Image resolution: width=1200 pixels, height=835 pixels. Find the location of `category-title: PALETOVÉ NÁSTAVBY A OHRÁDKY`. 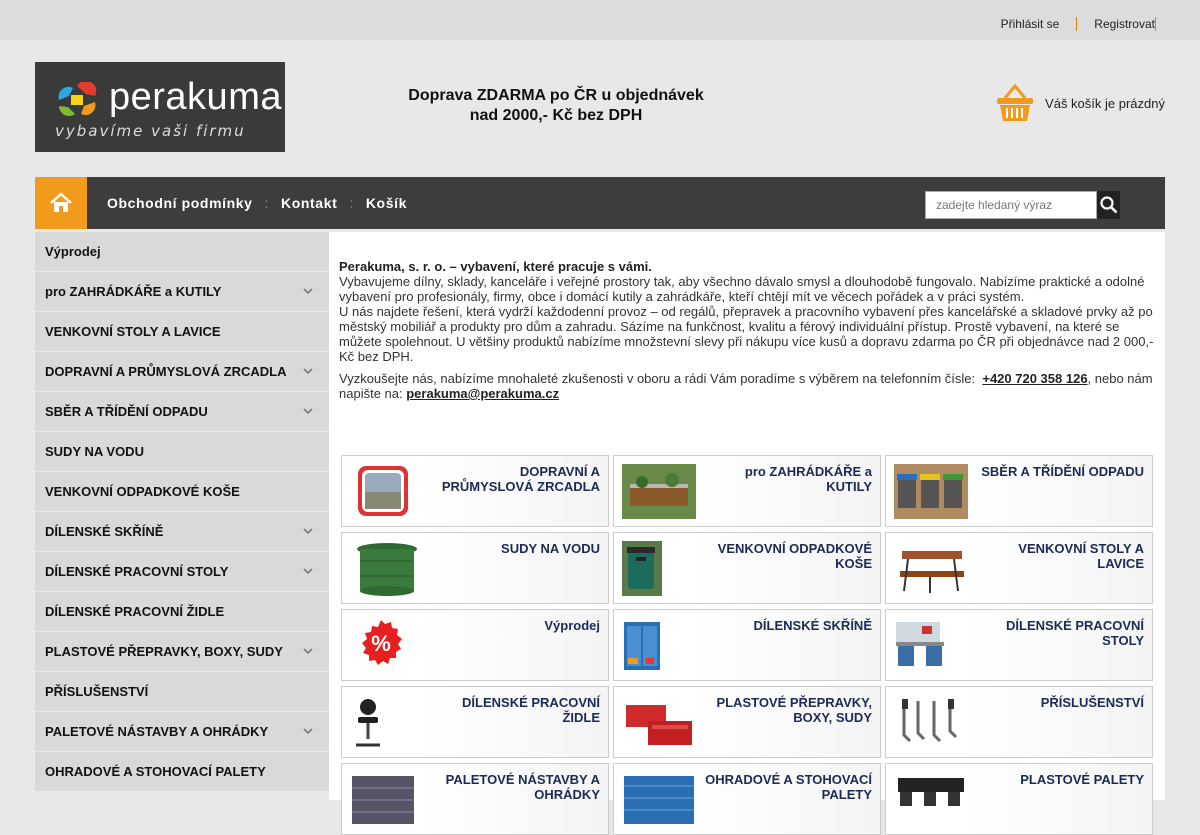

category-title: PALETOVÉ NÁSTAVBY A OHRÁDKY is located at coordinates (522, 787).